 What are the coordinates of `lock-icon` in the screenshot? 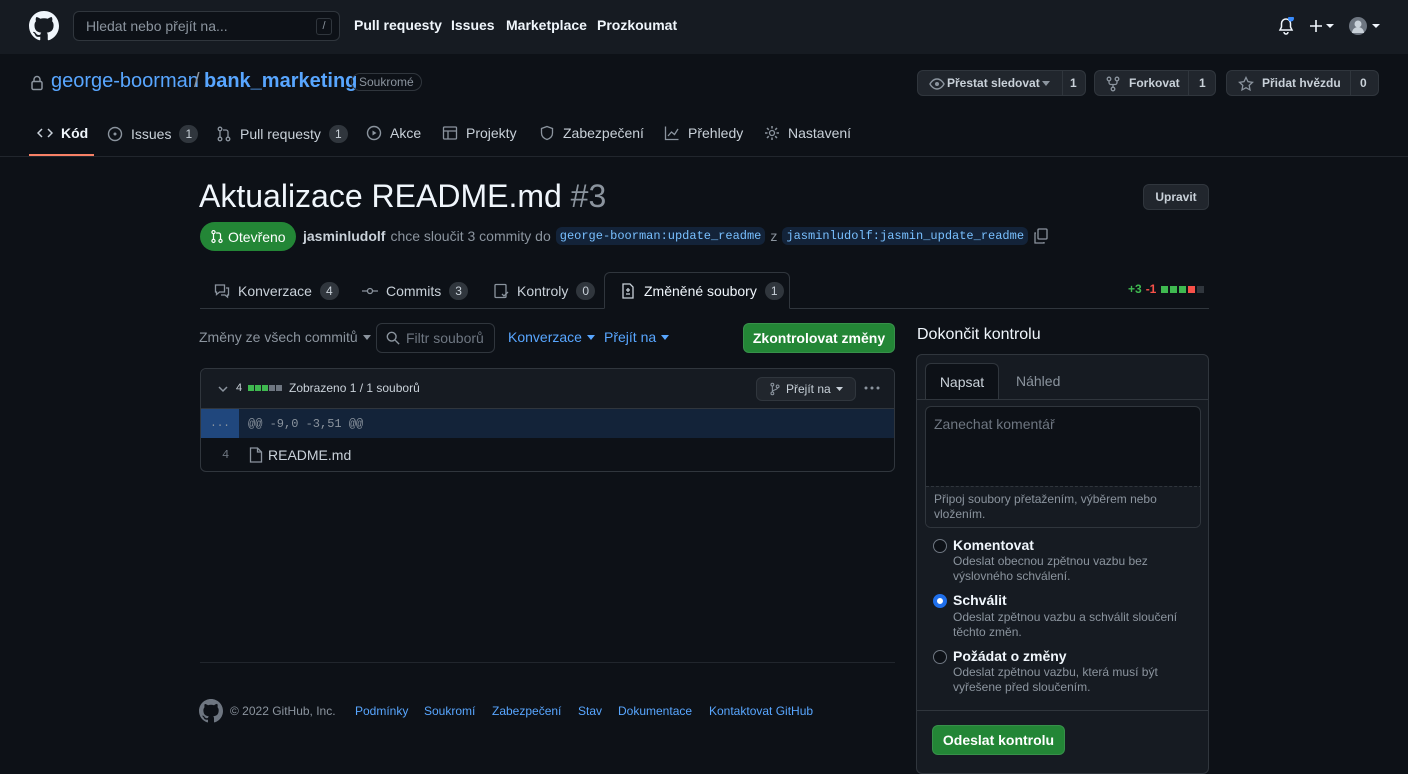 It's located at (37, 82).